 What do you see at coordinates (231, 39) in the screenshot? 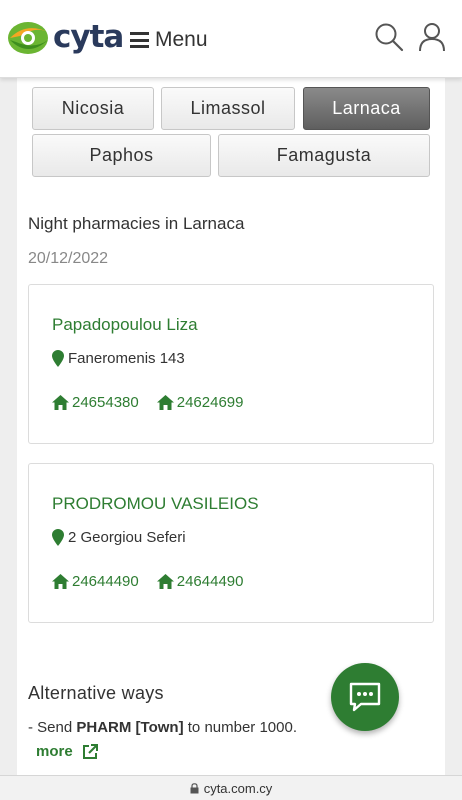
I see `site-header: cyta Menu` at bounding box center [231, 39].